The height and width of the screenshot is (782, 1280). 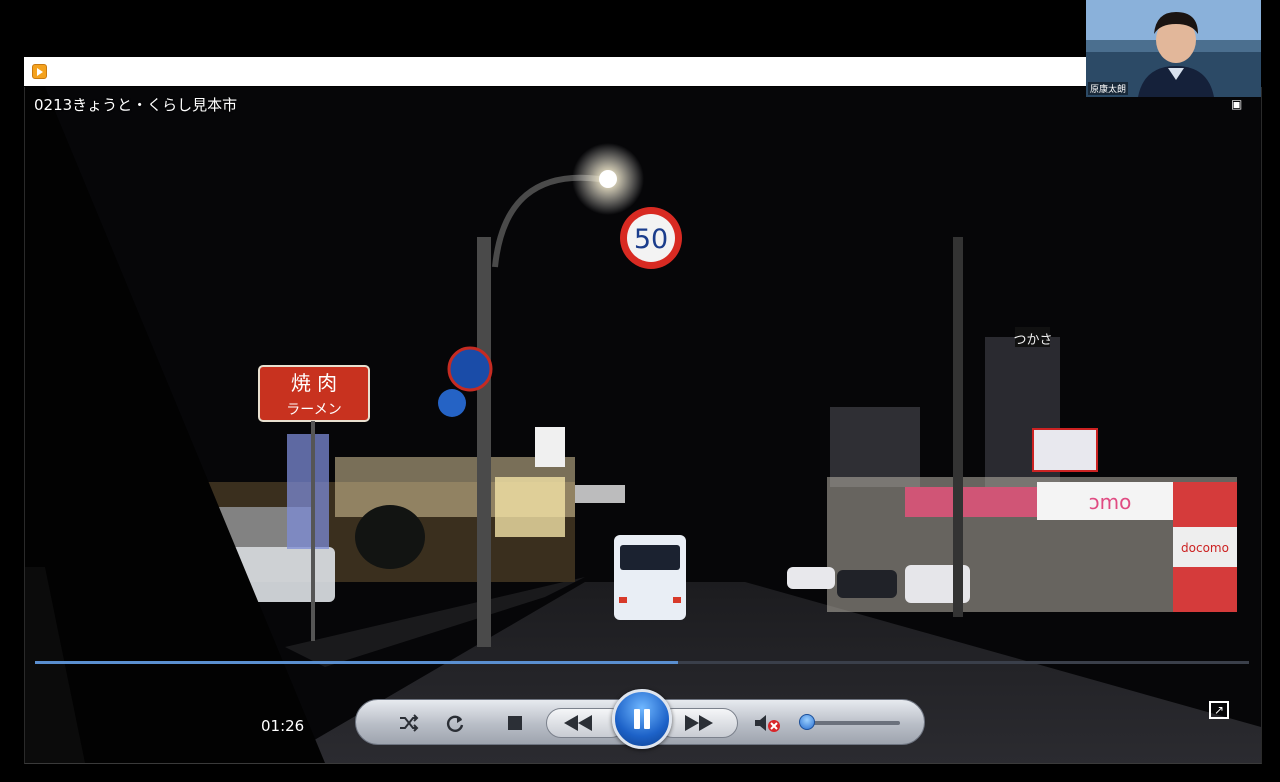 What do you see at coordinates (807, 722) in the screenshot?
I see `volume-knob` at bounding box center [807, 722].